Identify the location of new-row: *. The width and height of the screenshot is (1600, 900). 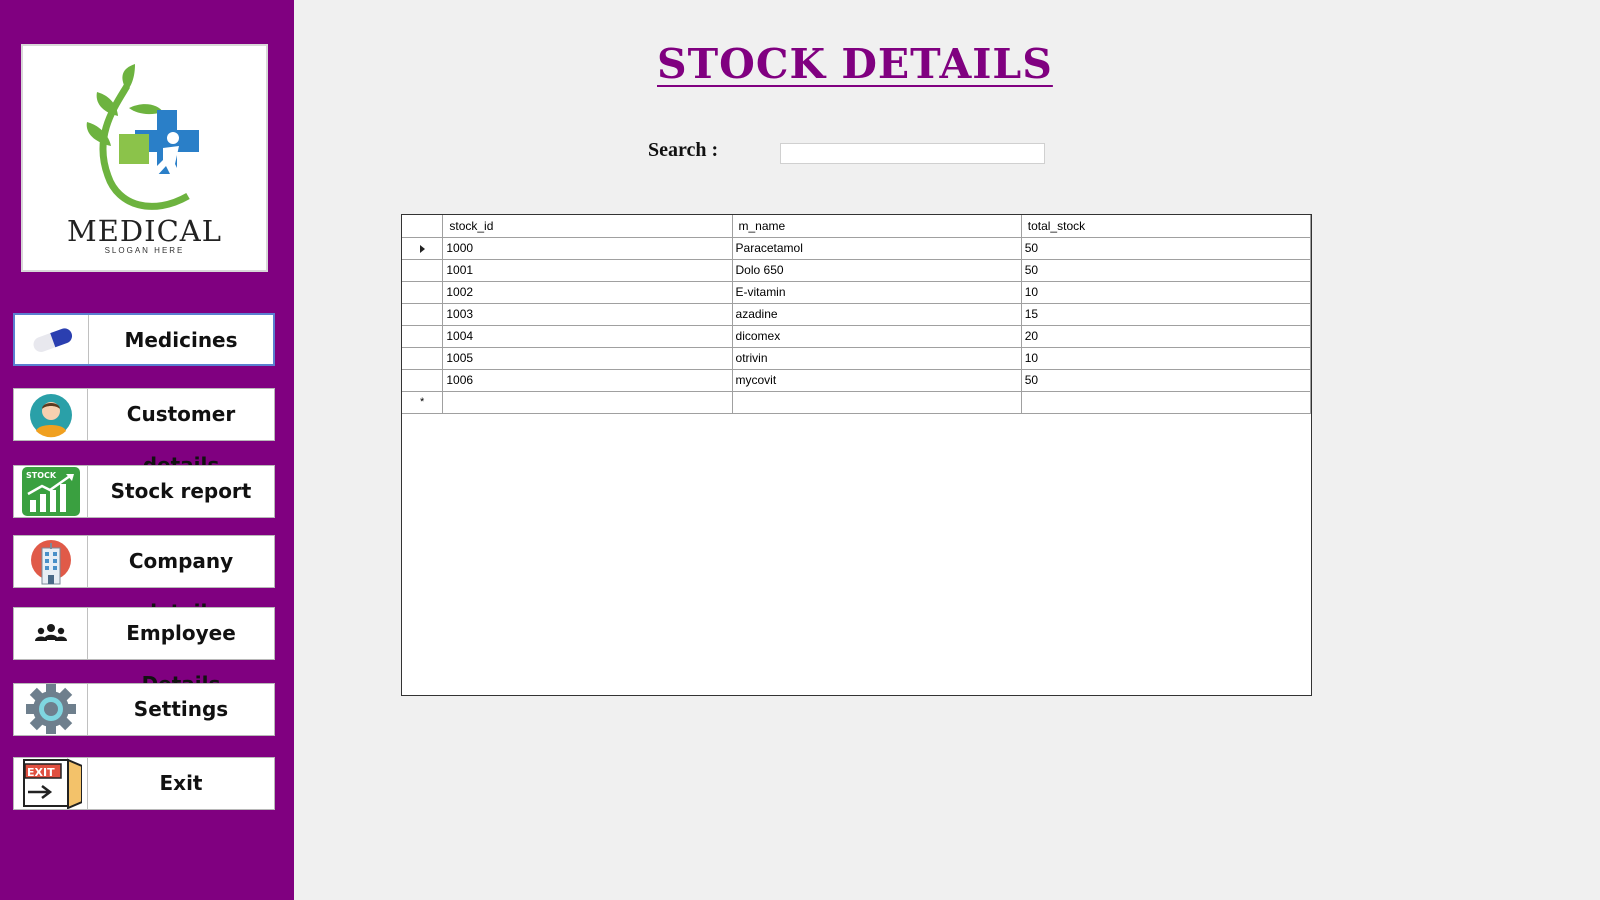
(857, 402).